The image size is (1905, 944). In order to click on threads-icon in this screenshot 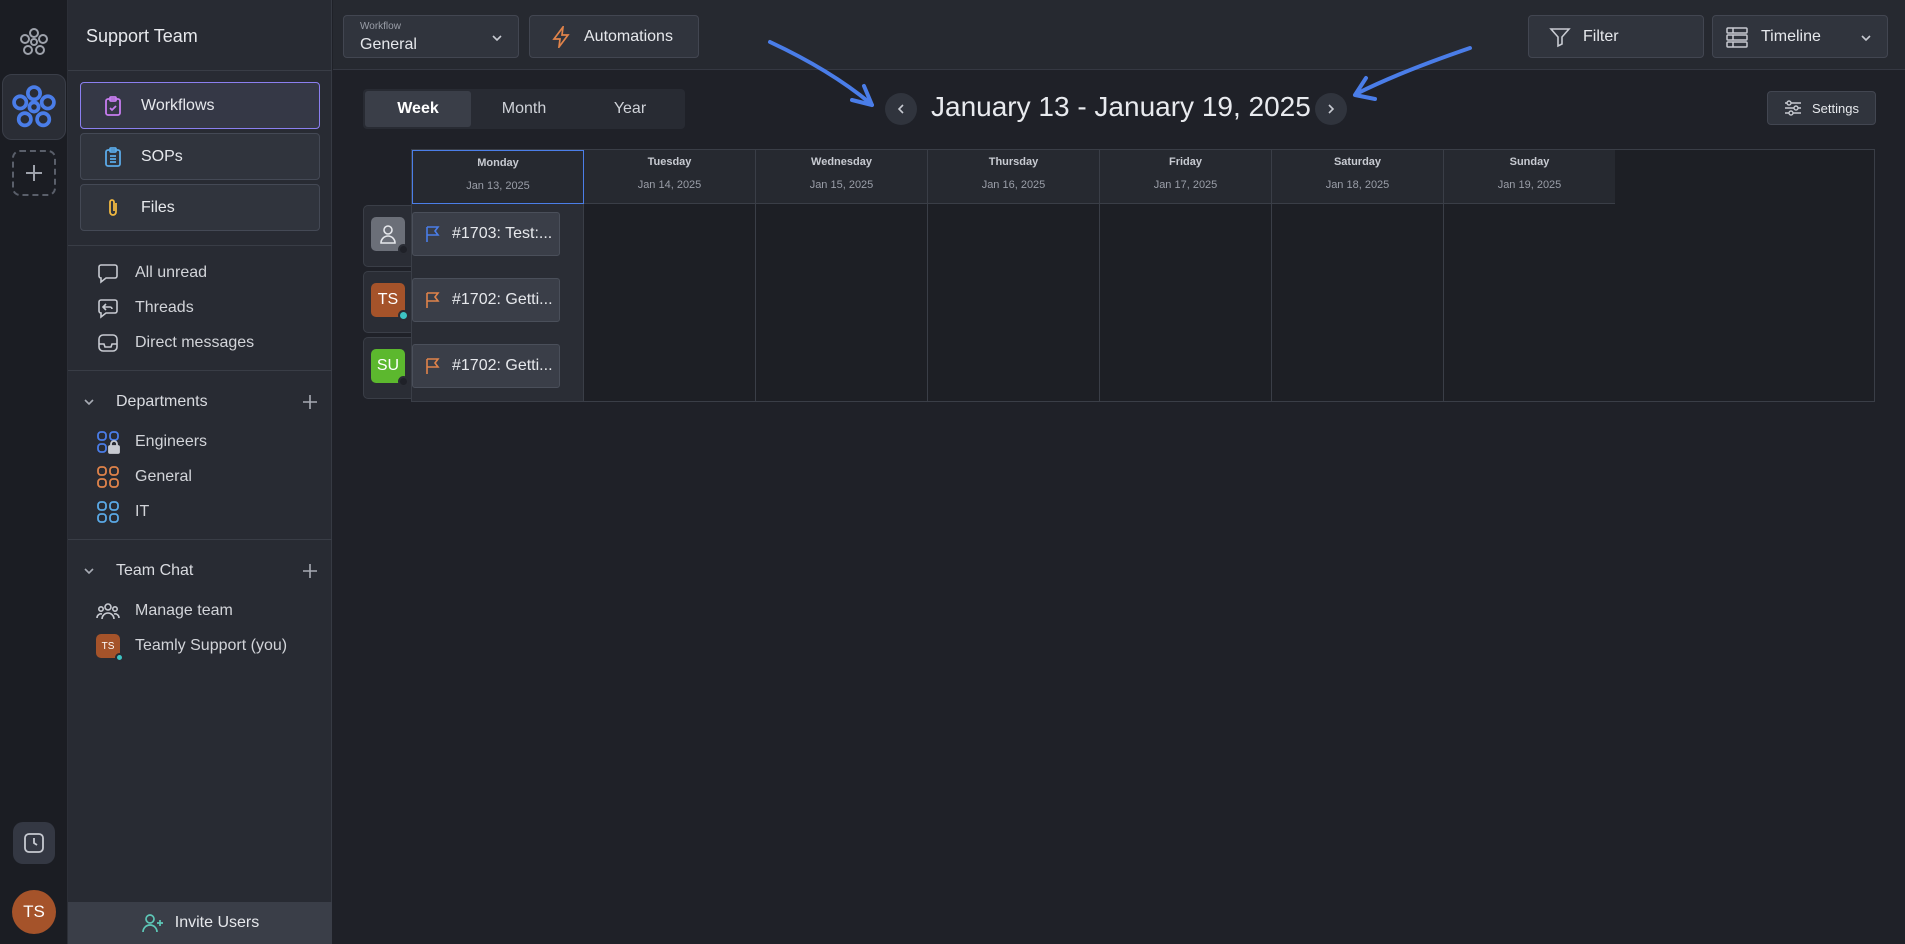, I will do `click(108, 308)`.